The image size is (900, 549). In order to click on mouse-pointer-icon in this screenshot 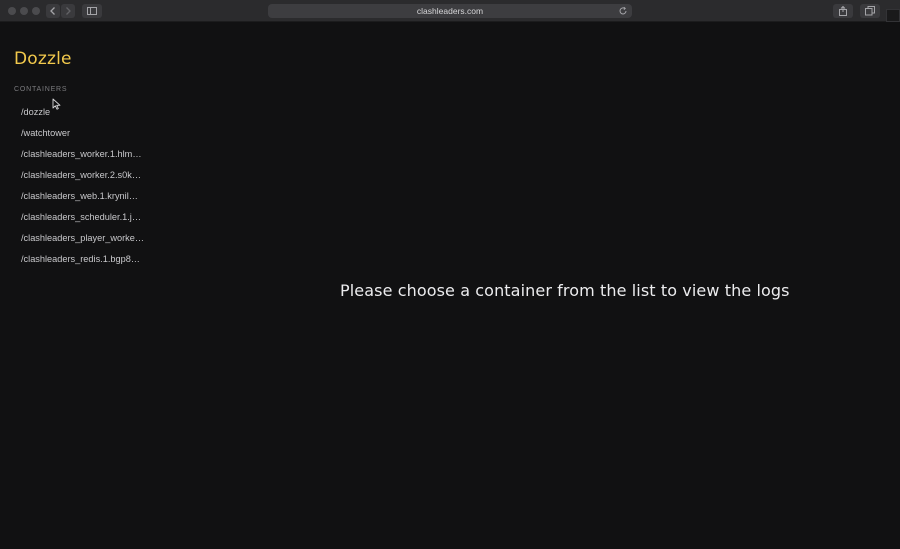, I will do `click(56, 104)`.